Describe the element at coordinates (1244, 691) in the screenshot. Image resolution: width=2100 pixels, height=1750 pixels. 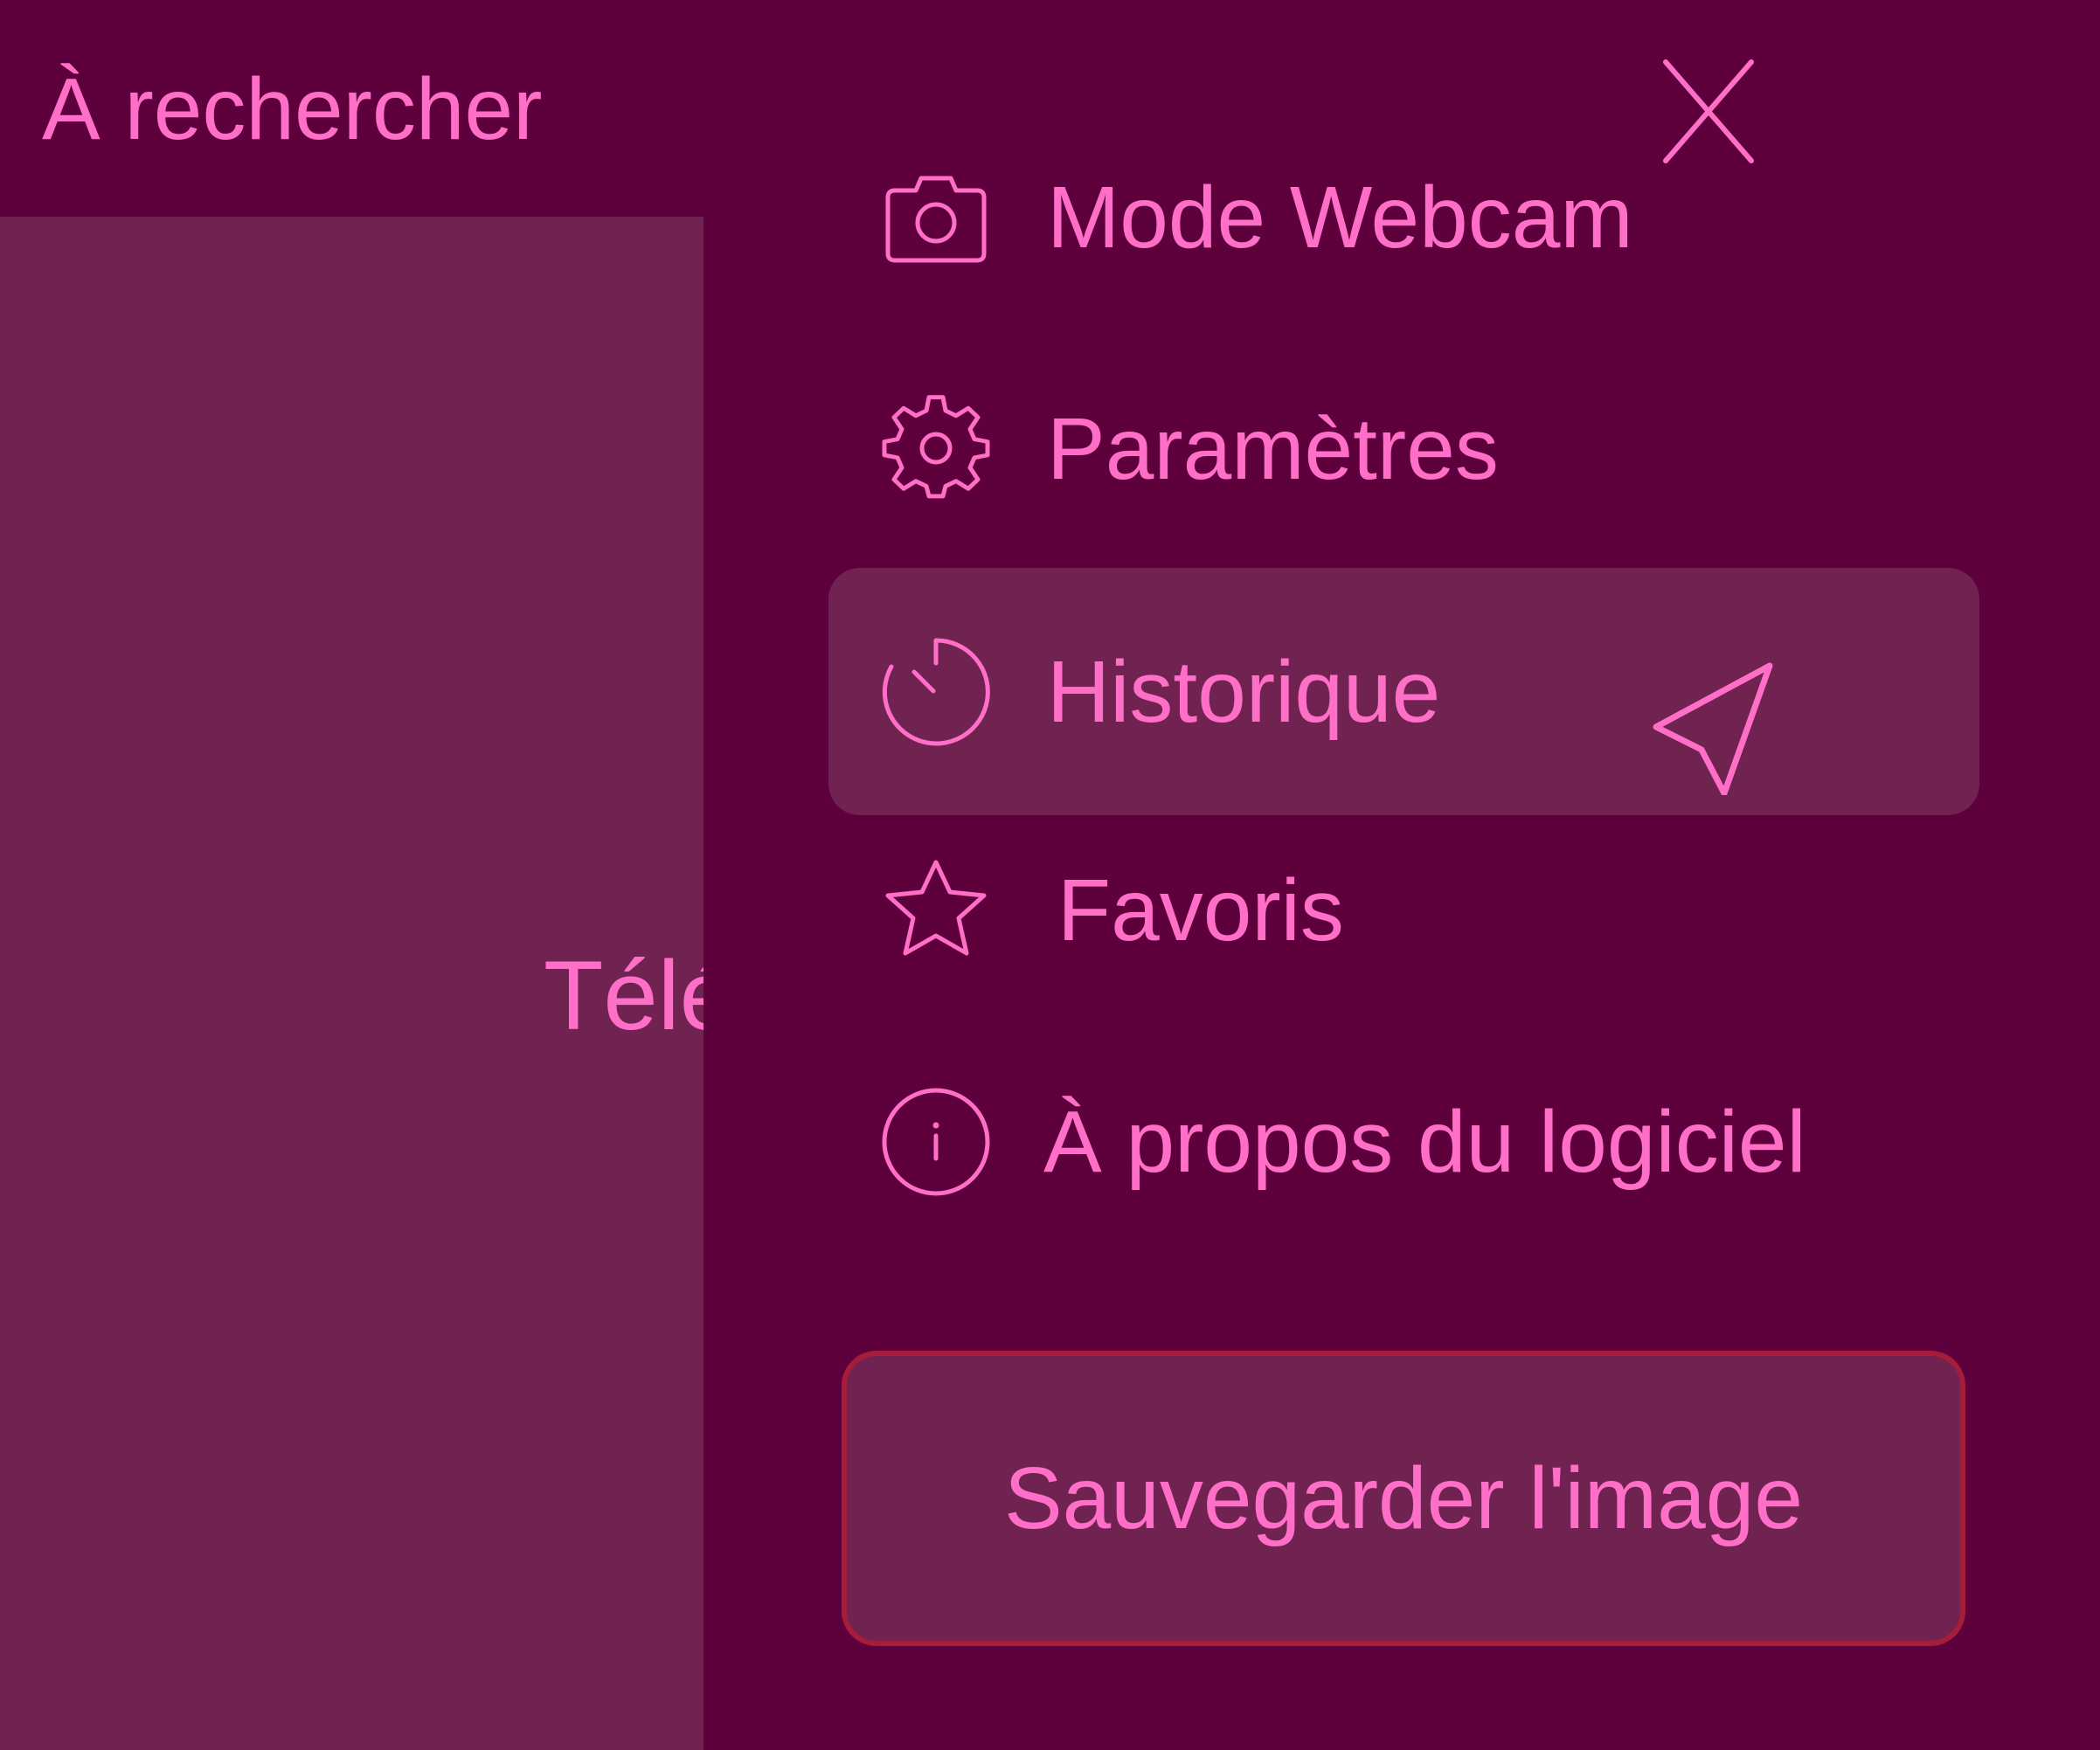
I see `menu-item-label: Historique` at that location.